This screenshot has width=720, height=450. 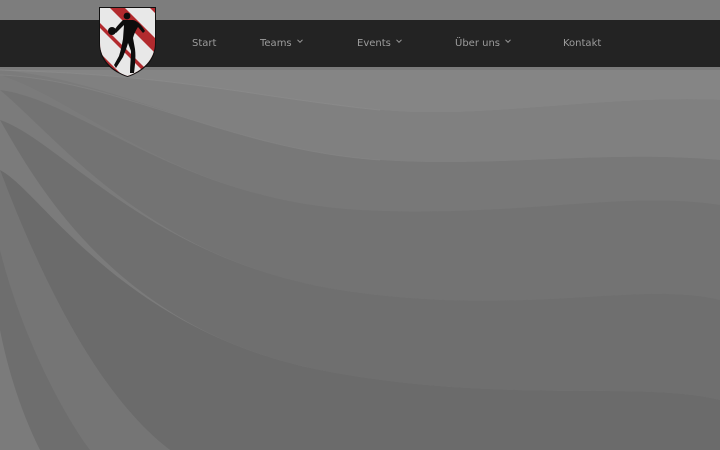 I want to click on nav-item-kontakt: Kontakt, so click(x=582, y=43).